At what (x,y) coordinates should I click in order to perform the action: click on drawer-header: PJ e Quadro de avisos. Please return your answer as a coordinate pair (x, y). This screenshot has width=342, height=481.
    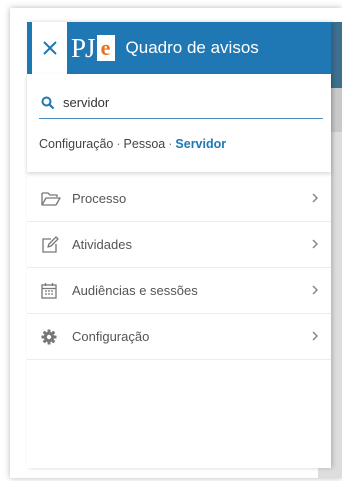
    Looking at the image, I should click on (179, 48).